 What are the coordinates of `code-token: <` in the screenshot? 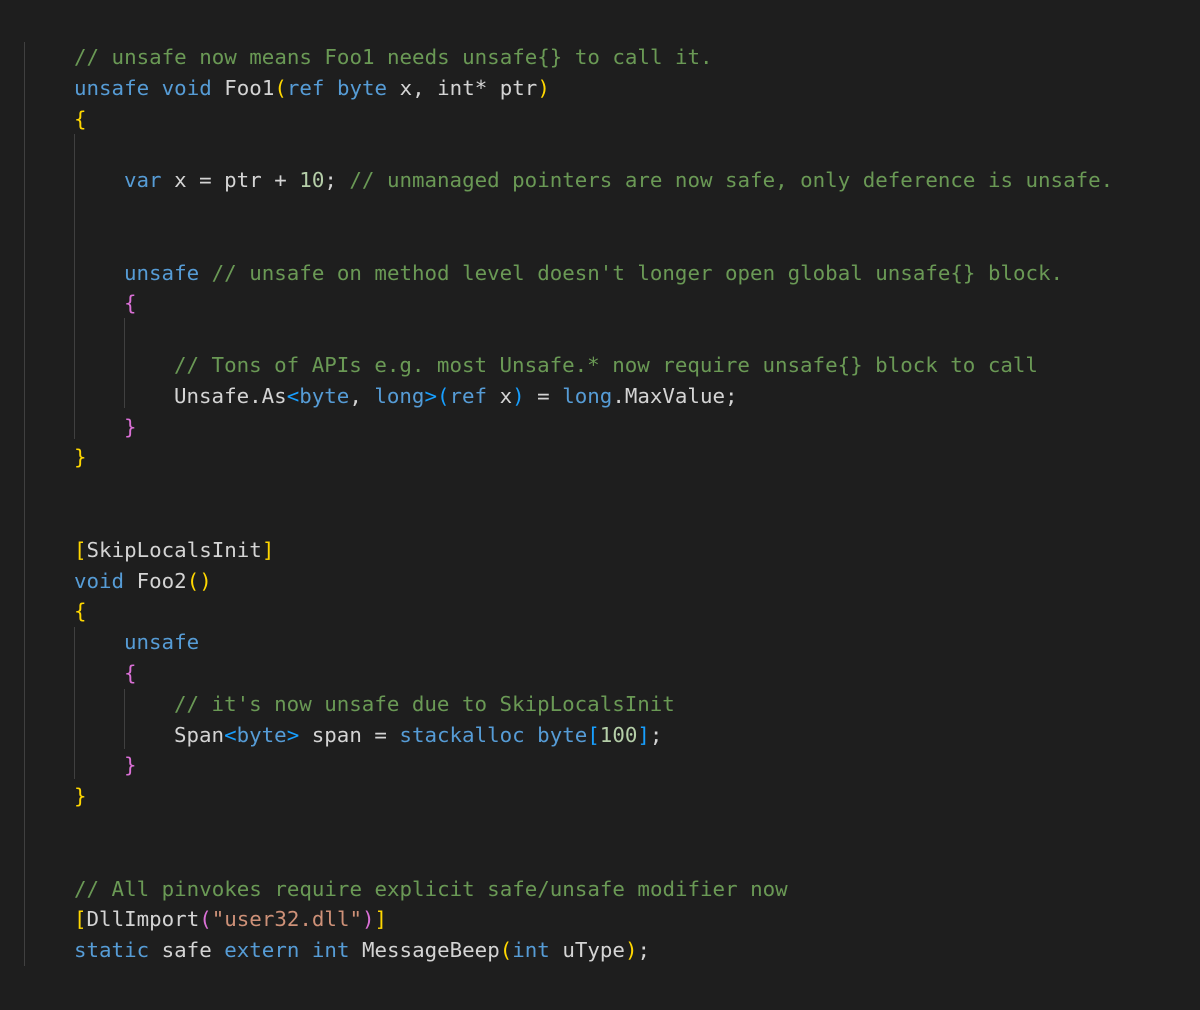 It's located at (230, 734).